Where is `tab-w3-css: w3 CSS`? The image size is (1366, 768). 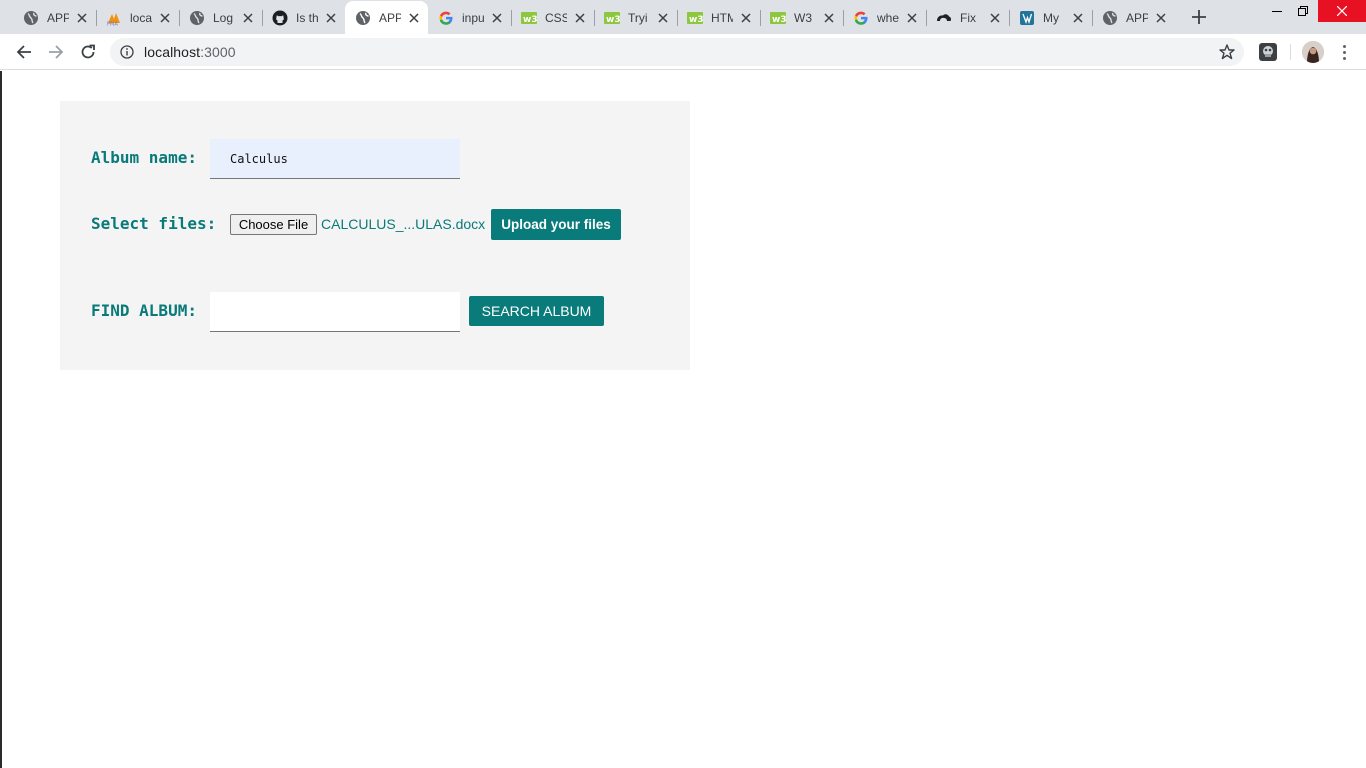
tab-w3-css: w3 CSS is located at coordinates (552, 17).